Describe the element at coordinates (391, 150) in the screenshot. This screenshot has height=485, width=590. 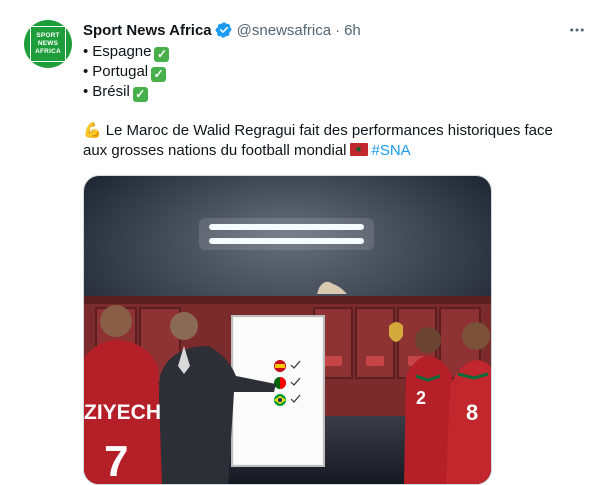
I see `hashtag-link: #SNA` at that location.